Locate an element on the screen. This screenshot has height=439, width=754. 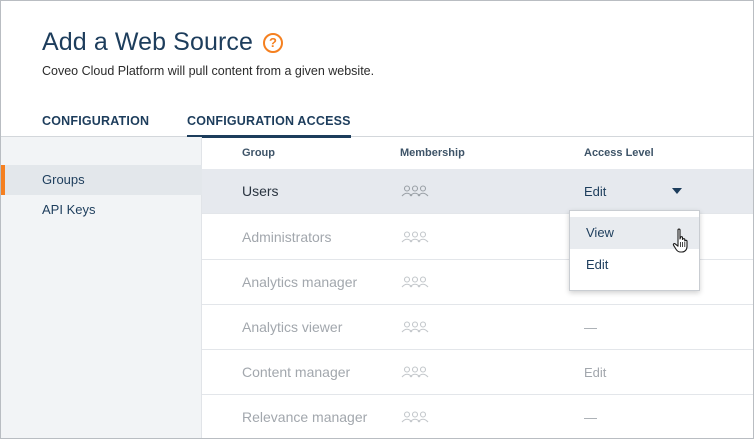
tab-configuration: CONFIGURATION is located at coordinates (95, 124).